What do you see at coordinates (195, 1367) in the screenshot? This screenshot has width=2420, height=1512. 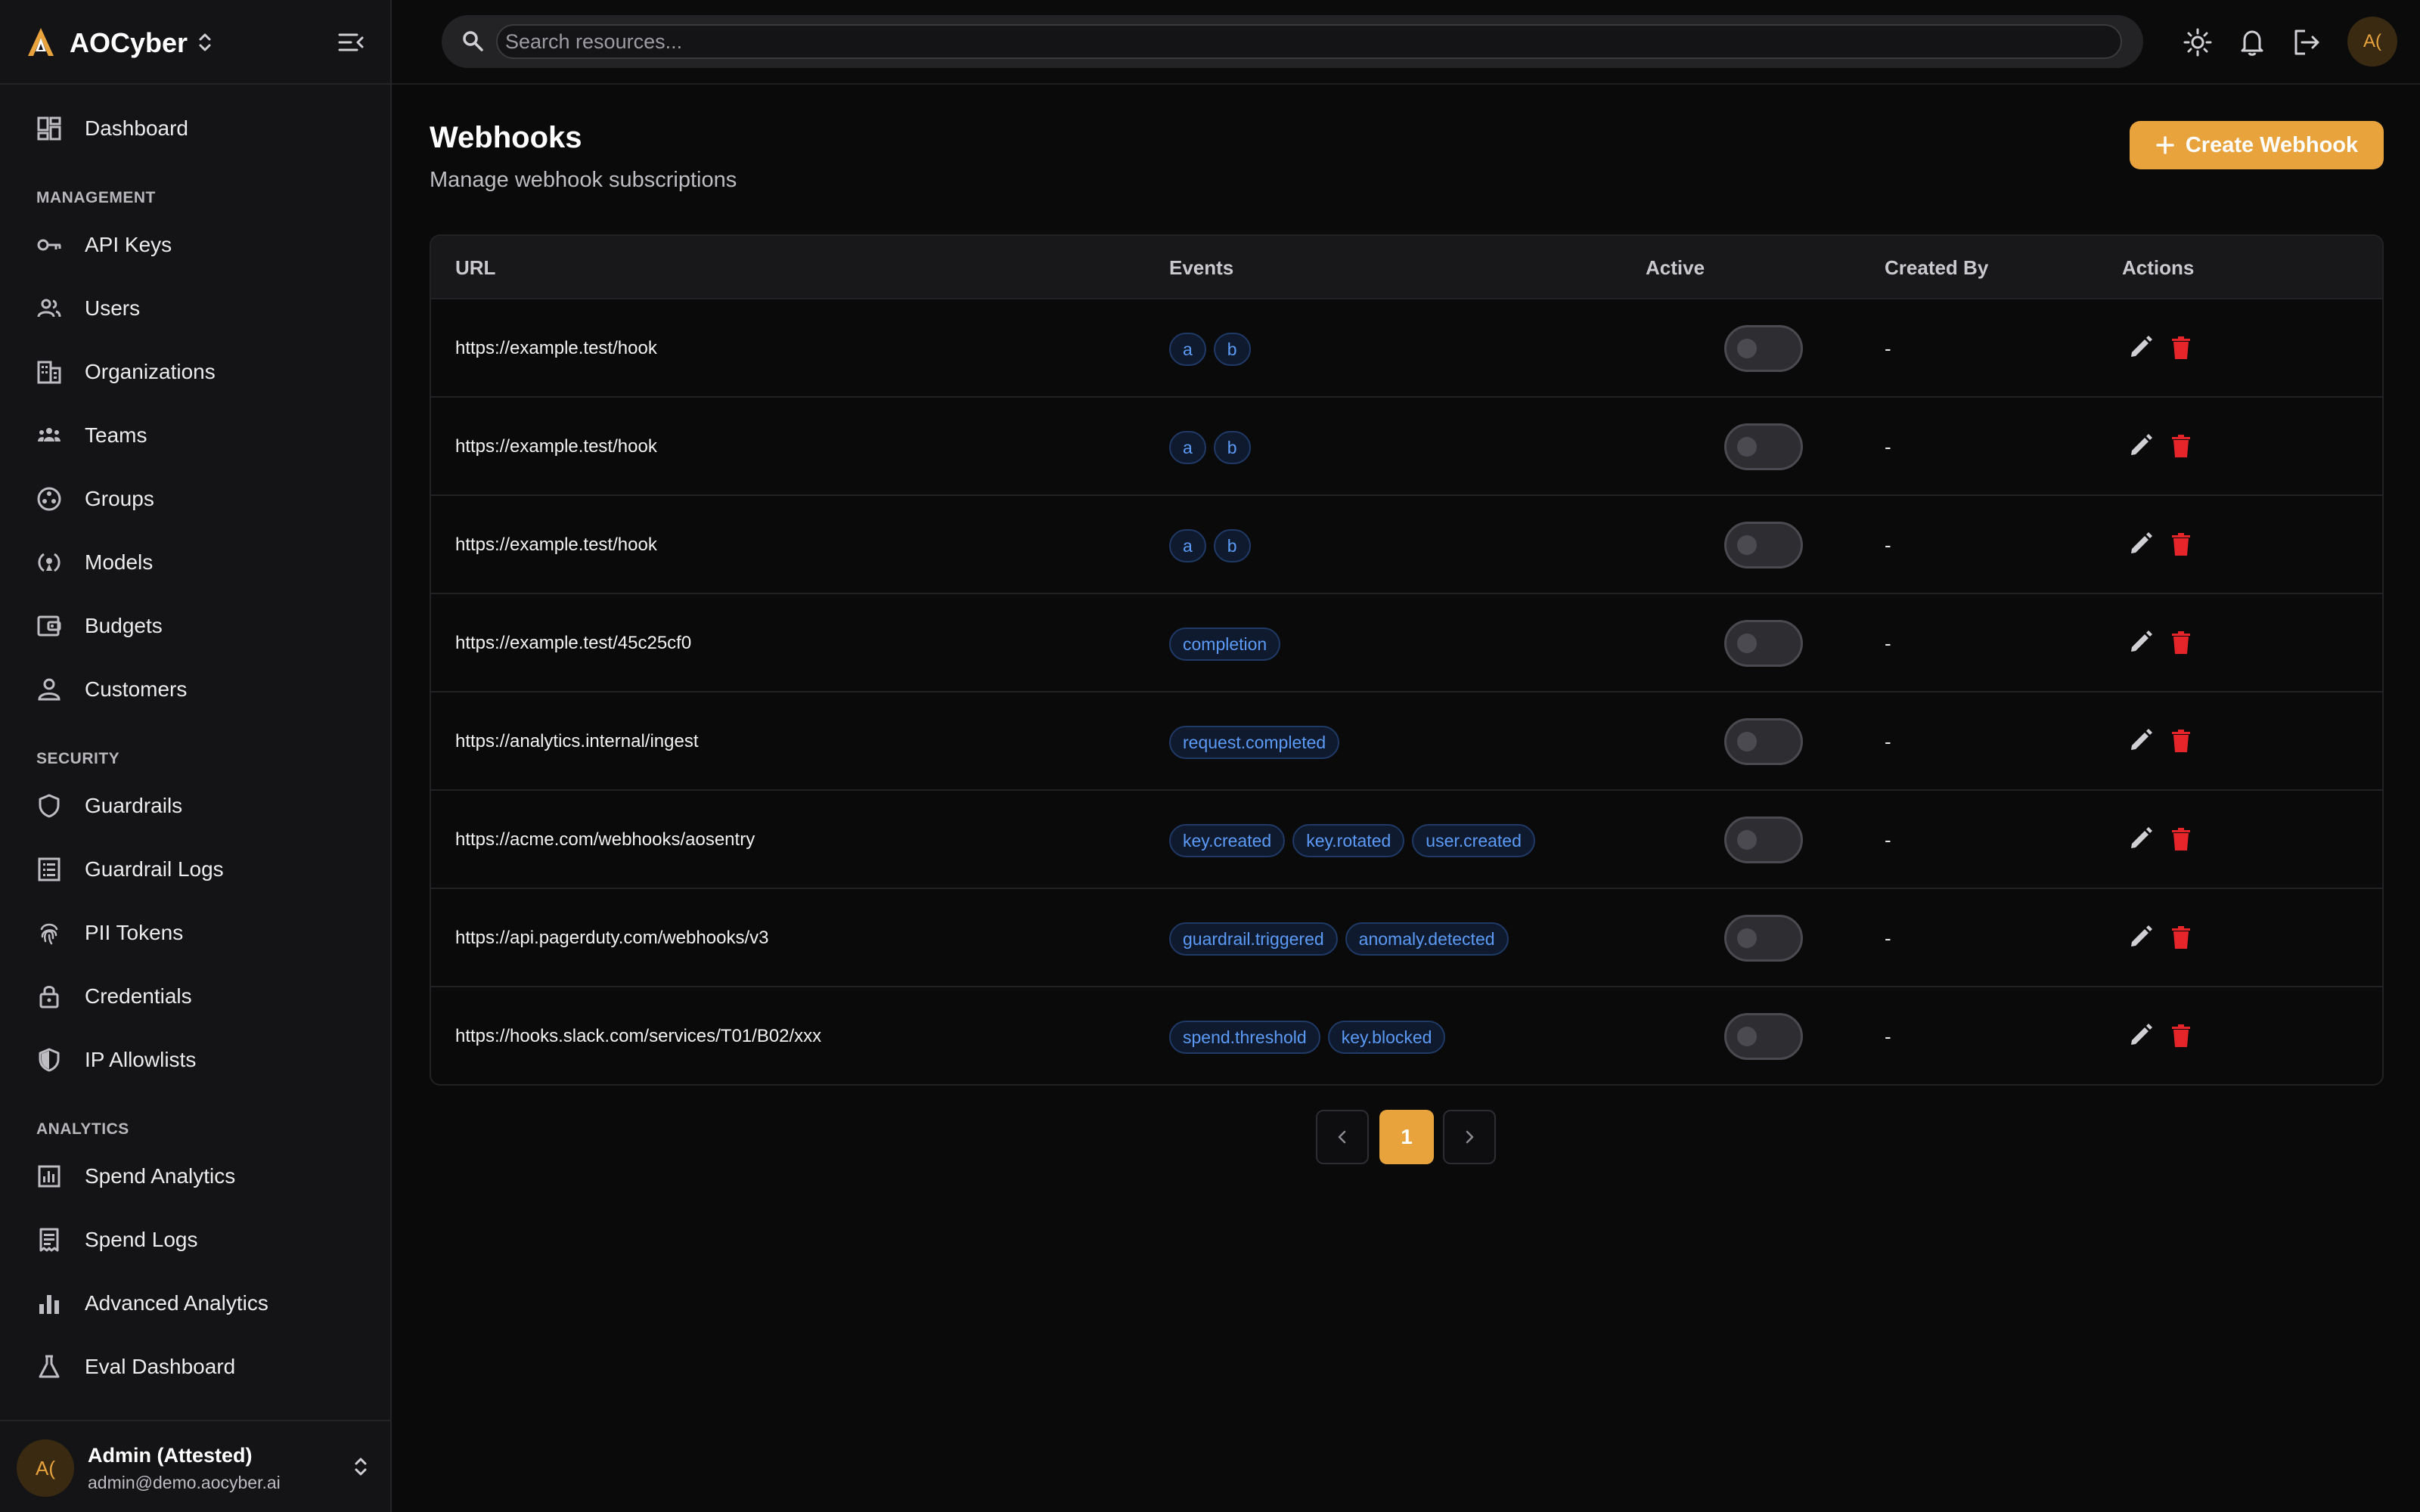 I see `sidebar-item-eval-dashboard: Eval Dashboard` at bounding box center [195, 1367].